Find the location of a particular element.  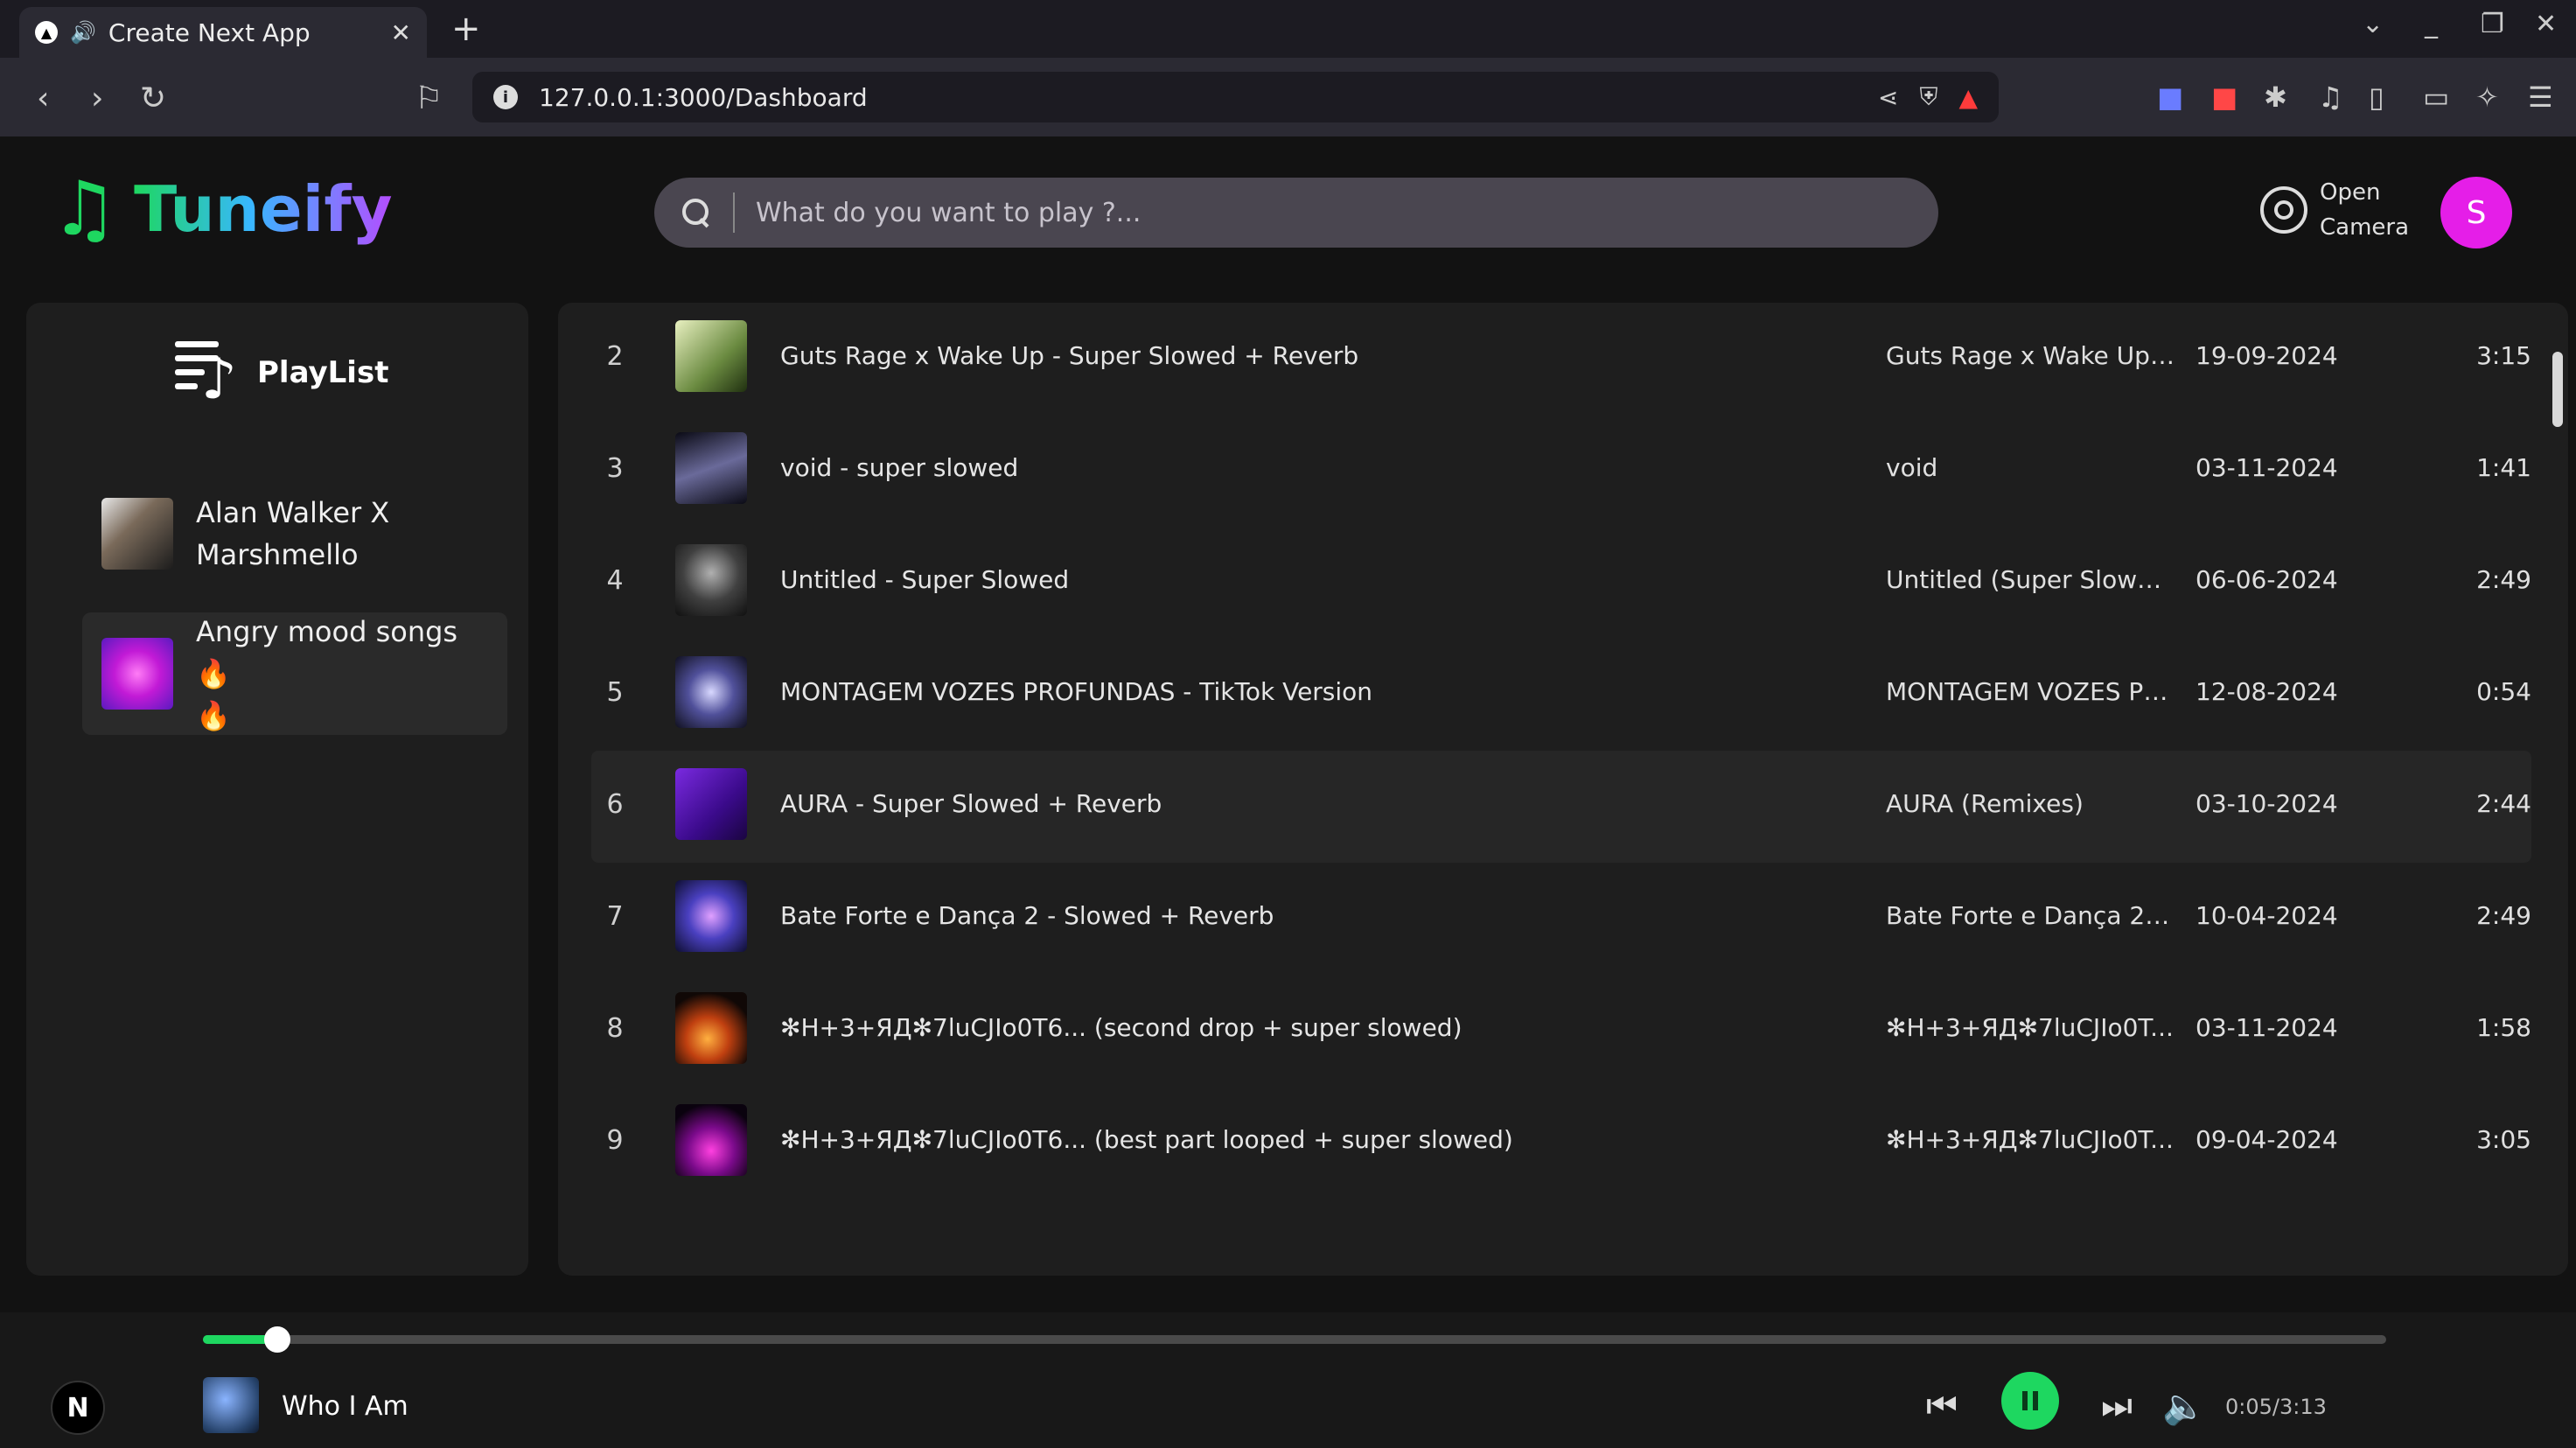

open-camera-button: Open Camera is located at coordinates (2338, 210).